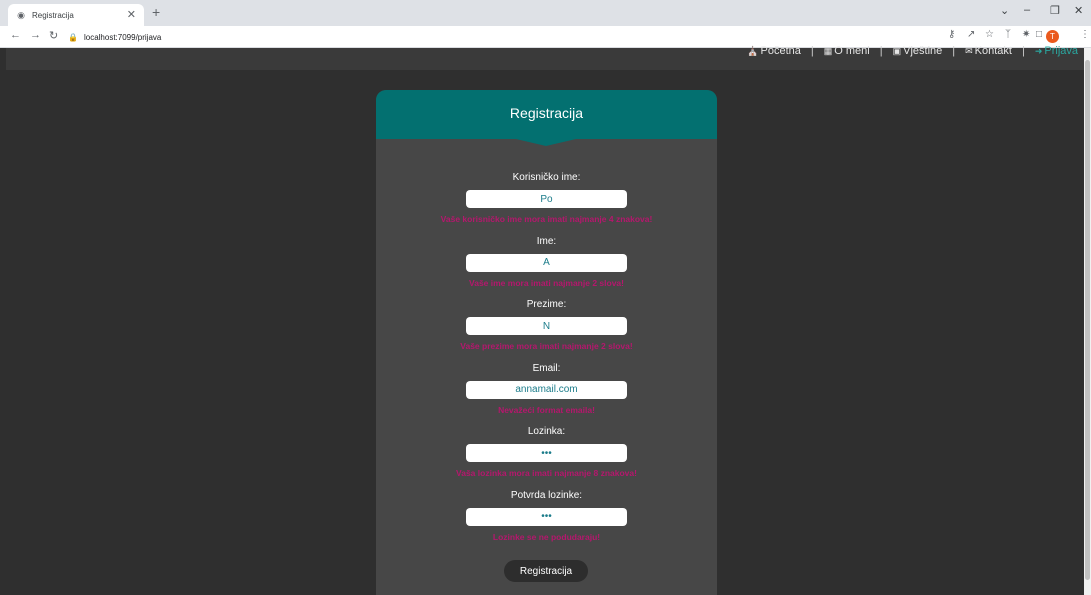 Image resolution: width=1091 pixels, height=595 pixels. I want to click on nav-about: ▦ O meni, so click(847, 51).